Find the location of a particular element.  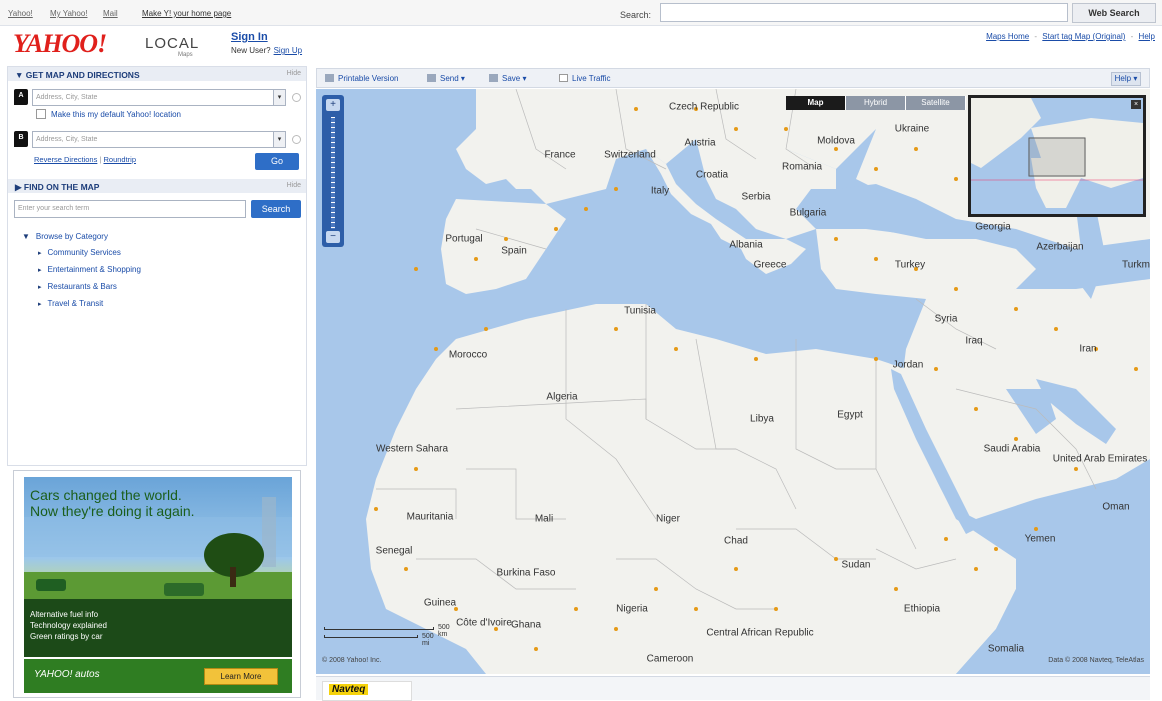

mail-link: Mail is located at coordinates (110, 13).